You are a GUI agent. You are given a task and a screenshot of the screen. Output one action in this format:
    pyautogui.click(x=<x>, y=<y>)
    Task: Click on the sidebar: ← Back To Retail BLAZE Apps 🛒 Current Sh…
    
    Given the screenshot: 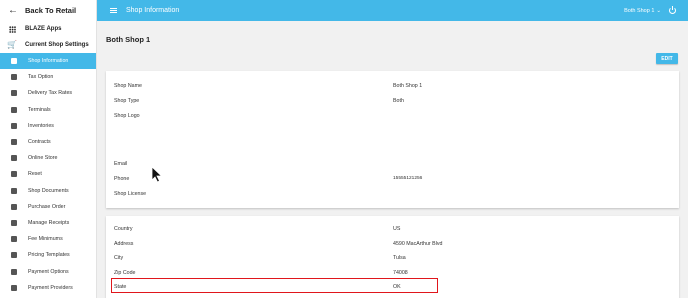 What is the action you would take?
    pyautogui.click(x=48, y=149)
    